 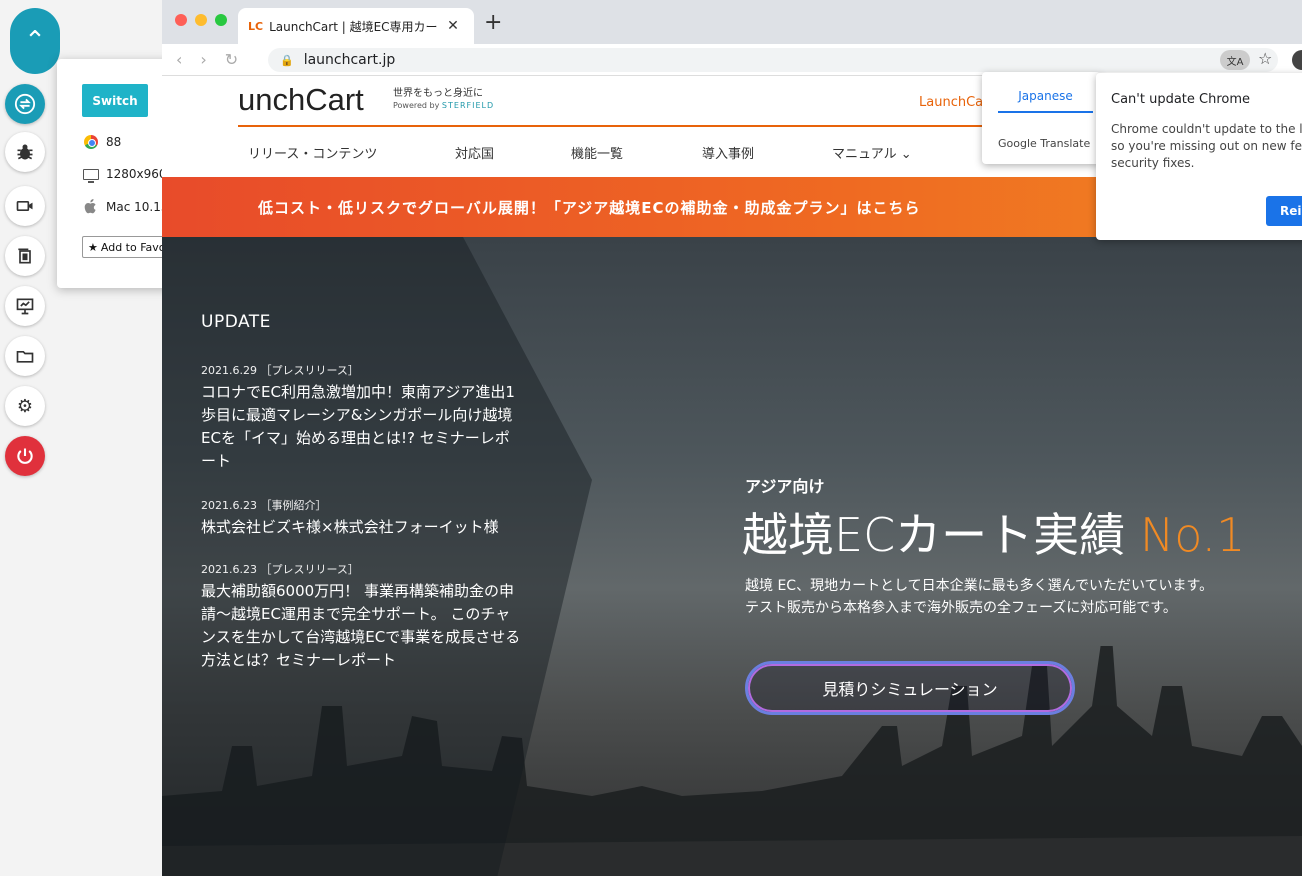 I want to click on url-text: launchcart.jp, so click(x=349, y=60).